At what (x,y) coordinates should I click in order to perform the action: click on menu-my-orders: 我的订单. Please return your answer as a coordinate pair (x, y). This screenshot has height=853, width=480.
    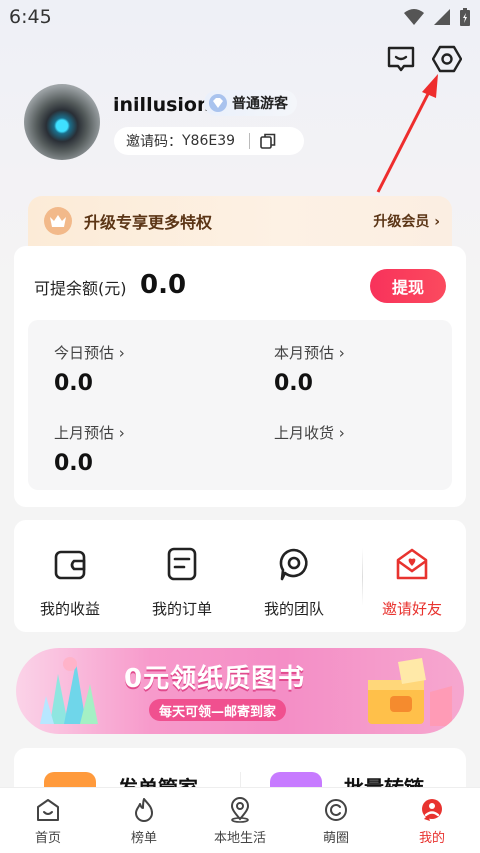
    Looking at the image, I should click on (182, 582).